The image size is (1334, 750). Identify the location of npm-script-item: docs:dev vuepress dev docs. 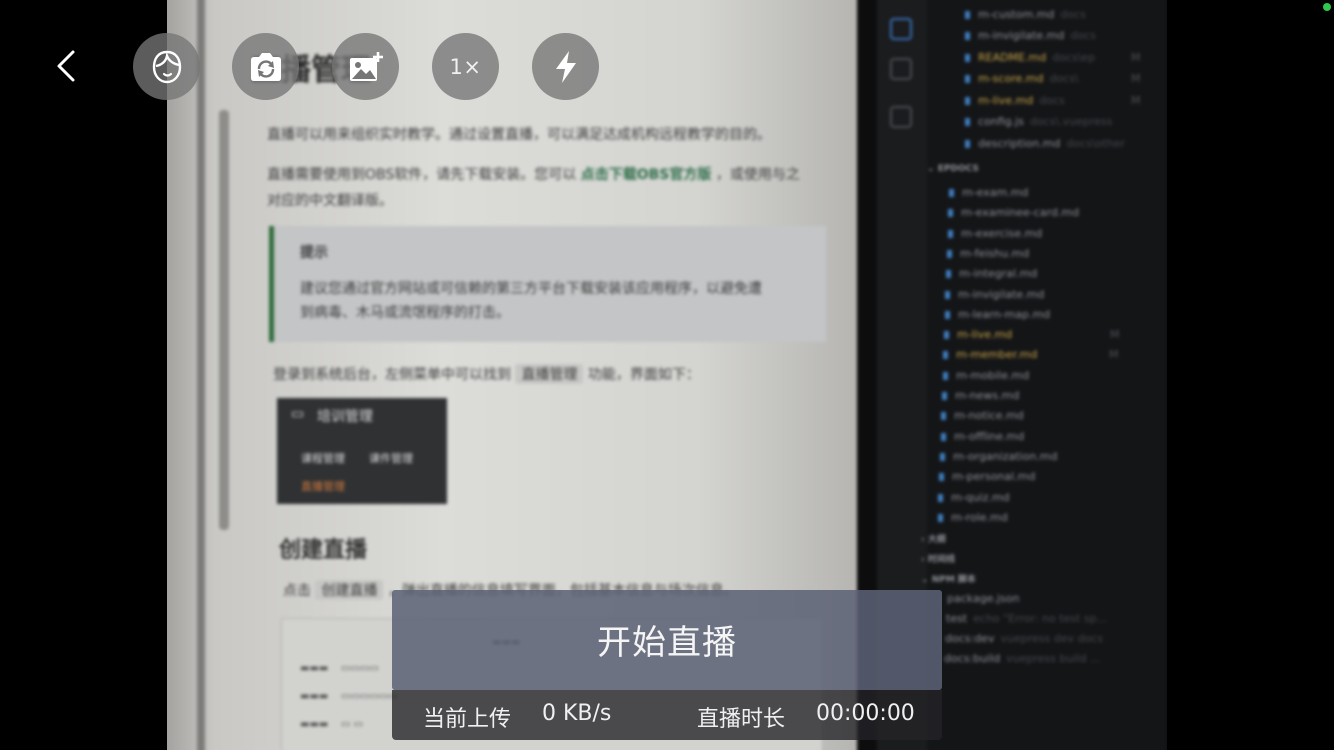
(1024, 638).